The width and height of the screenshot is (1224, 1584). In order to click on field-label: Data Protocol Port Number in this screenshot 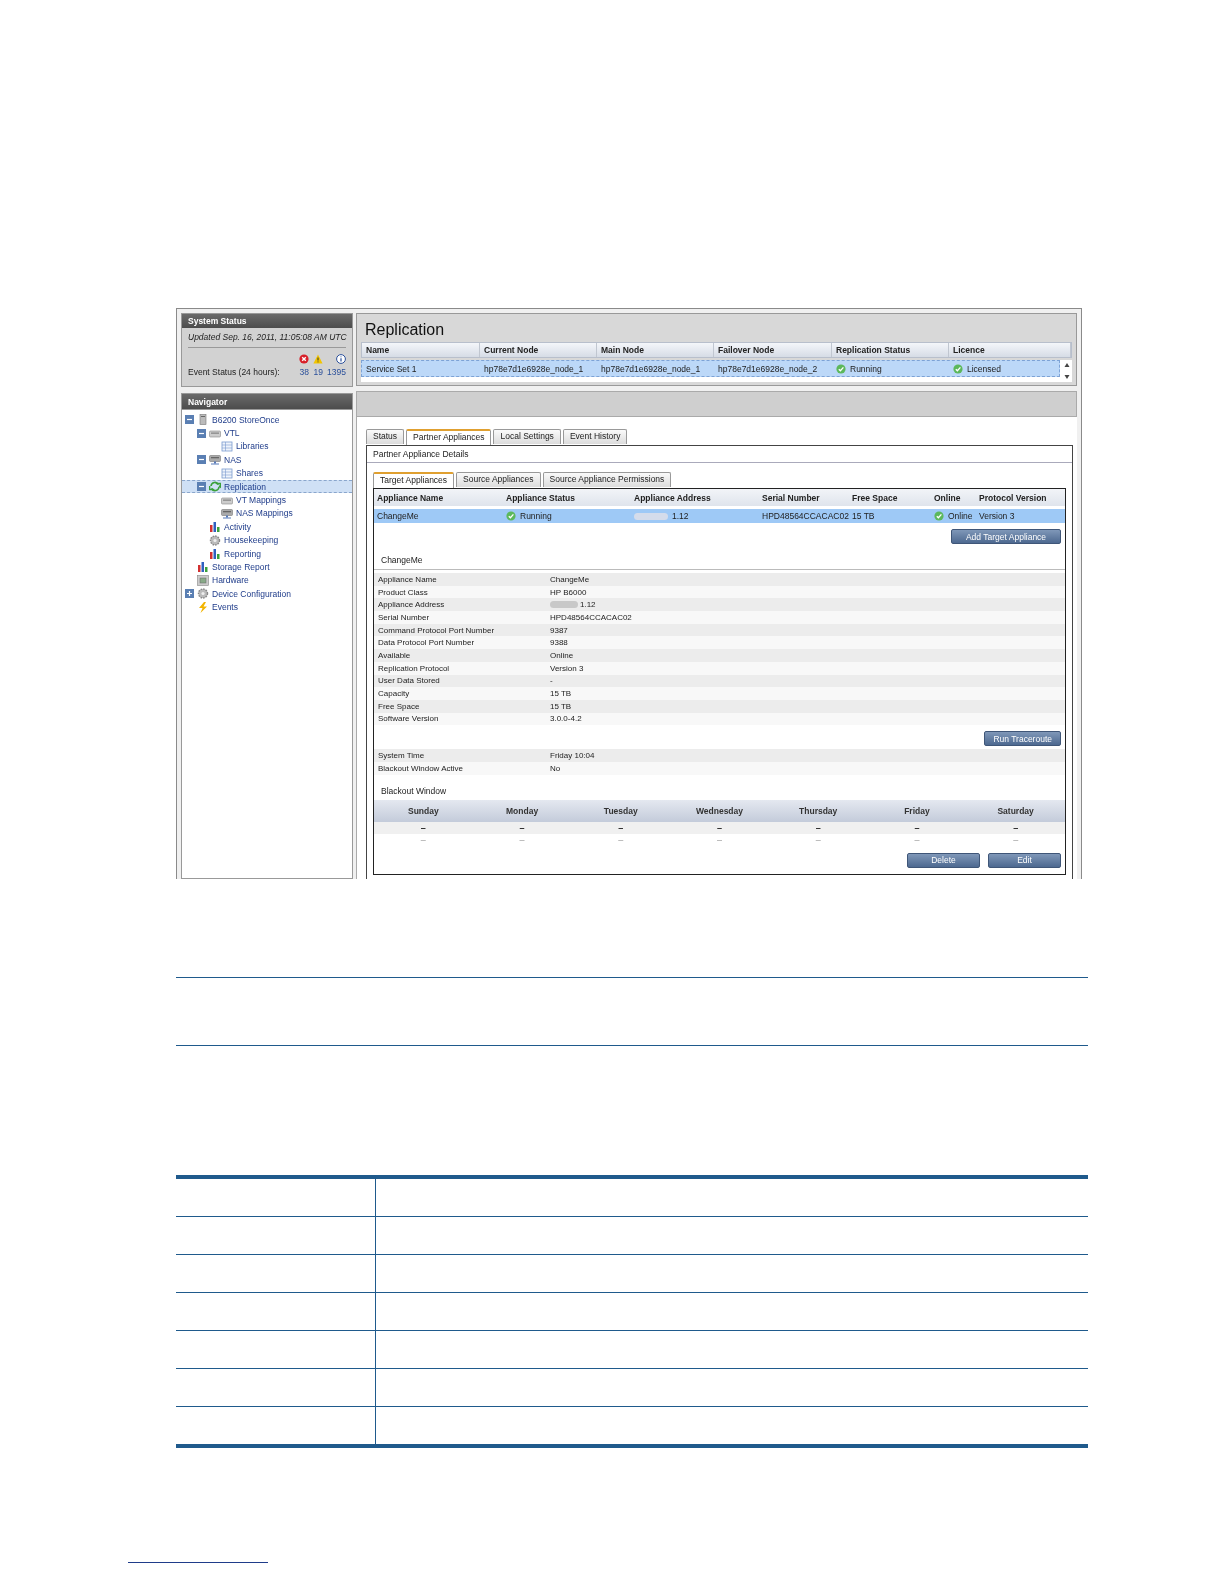, I will do `click(426, 643)`.